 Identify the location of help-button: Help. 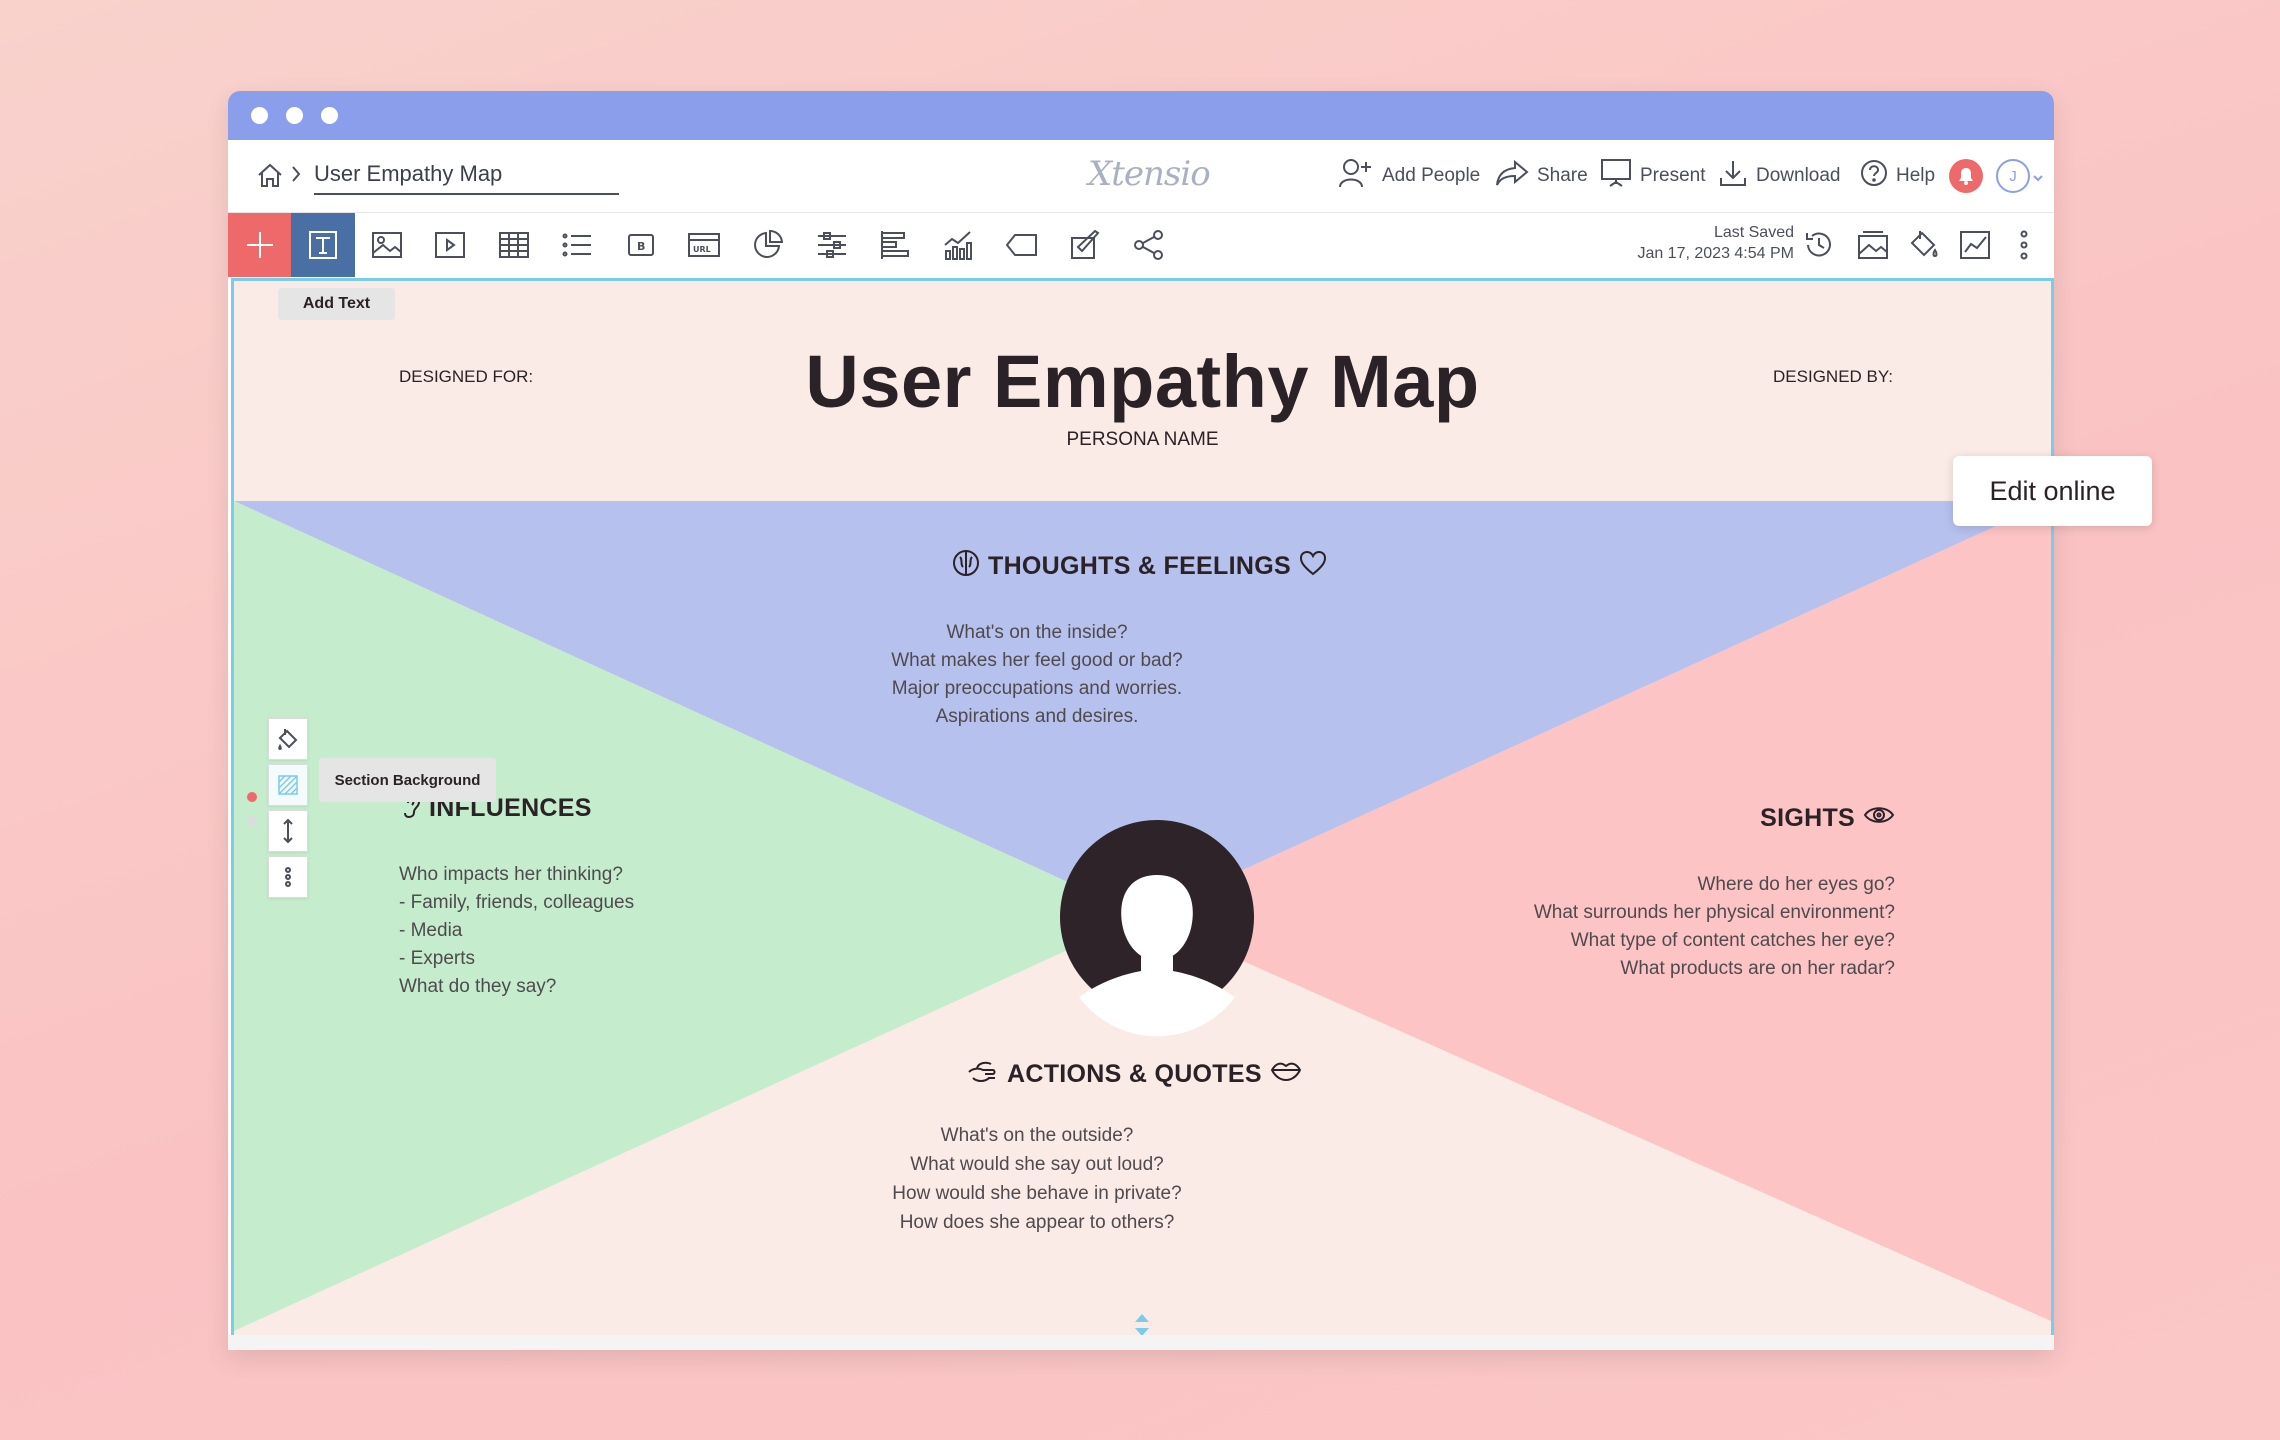
(1897, 176).